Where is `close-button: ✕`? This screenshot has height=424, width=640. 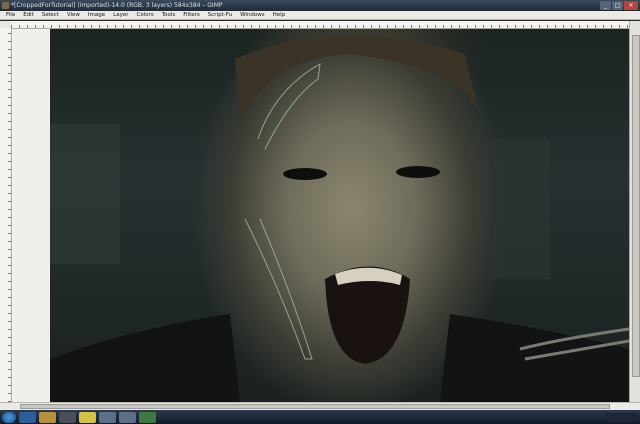 close-button: ✕ is located at coordinates (631, 5).